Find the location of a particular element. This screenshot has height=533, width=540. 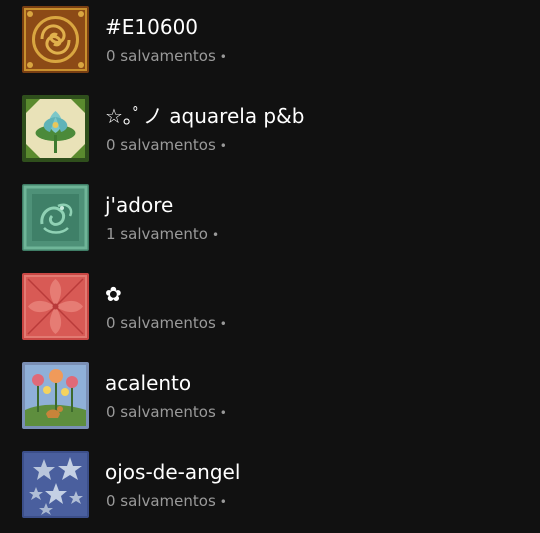

board-title: ✿ is located at coordinates (113, 294).